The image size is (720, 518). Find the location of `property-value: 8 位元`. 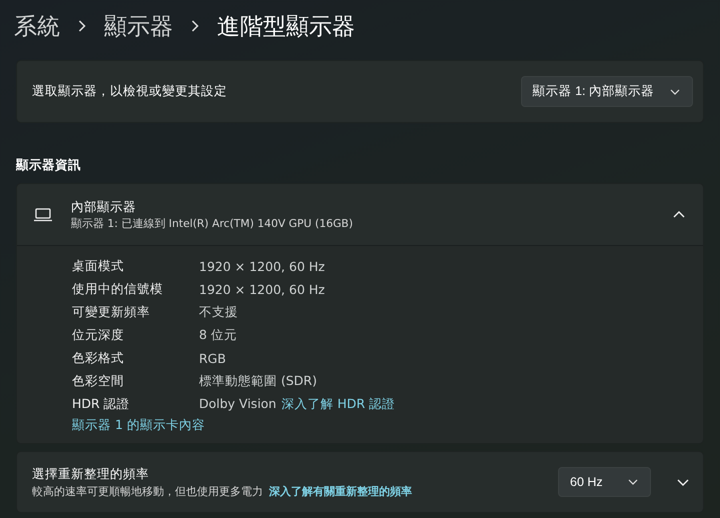

property-value: 8 位元 is located at coordinates (218, 334).